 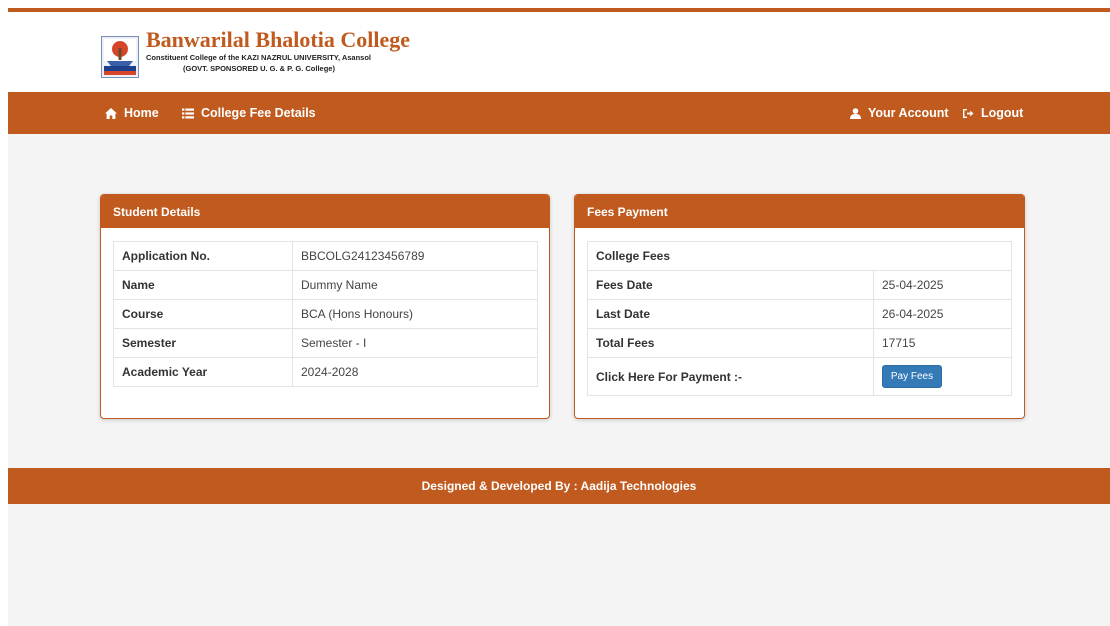 I want to click on college-fees-label: College Fees, so click(x=799, y=256).